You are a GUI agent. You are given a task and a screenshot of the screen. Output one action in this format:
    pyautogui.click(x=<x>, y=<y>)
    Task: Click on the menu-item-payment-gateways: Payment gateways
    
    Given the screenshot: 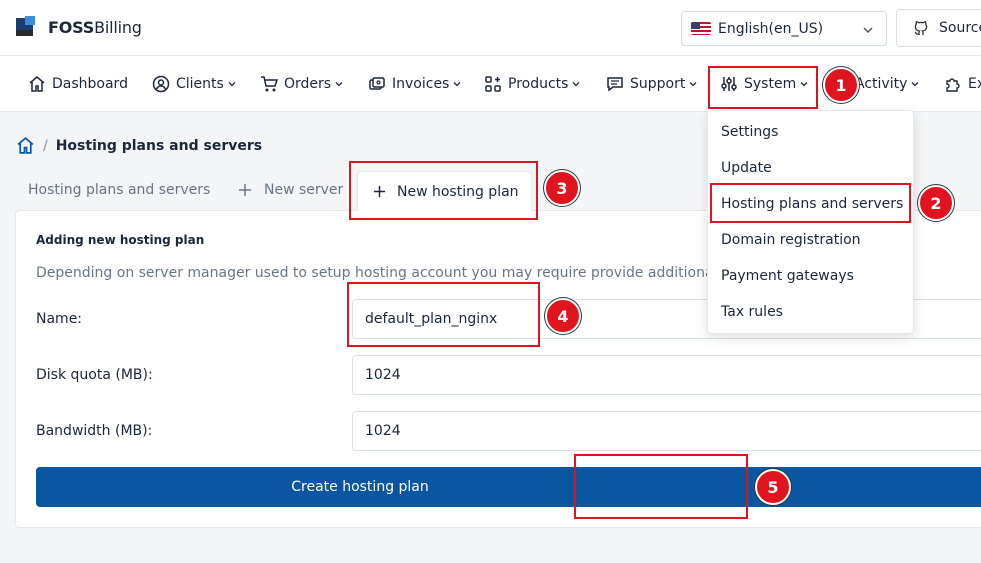 What is the action you would take?
    pyautogui.click(x=787, y=276)
    